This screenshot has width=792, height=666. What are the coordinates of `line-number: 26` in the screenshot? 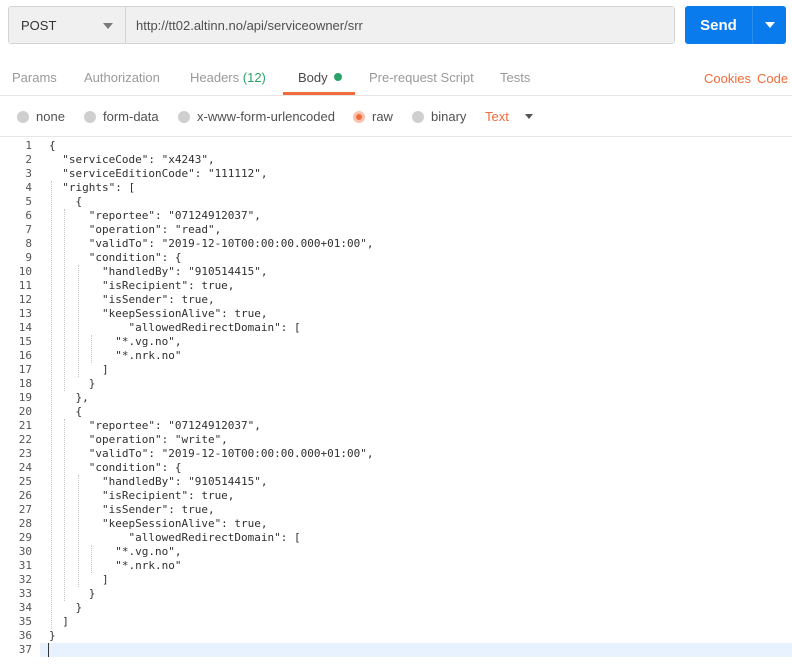 It's located at (25, 495).